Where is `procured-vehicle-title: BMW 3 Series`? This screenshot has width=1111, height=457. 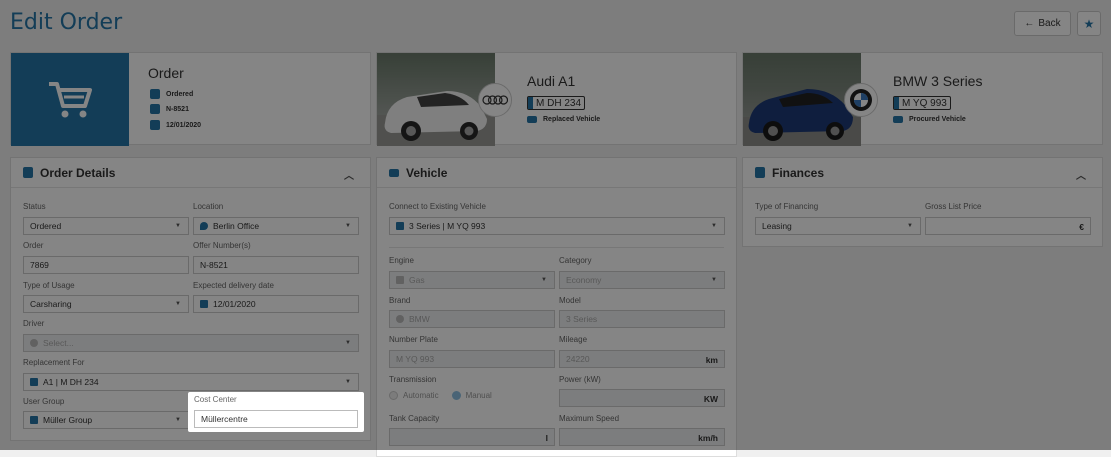 procured-vehicle-title: BMW 3 Series is located at coordinates (938, 81).